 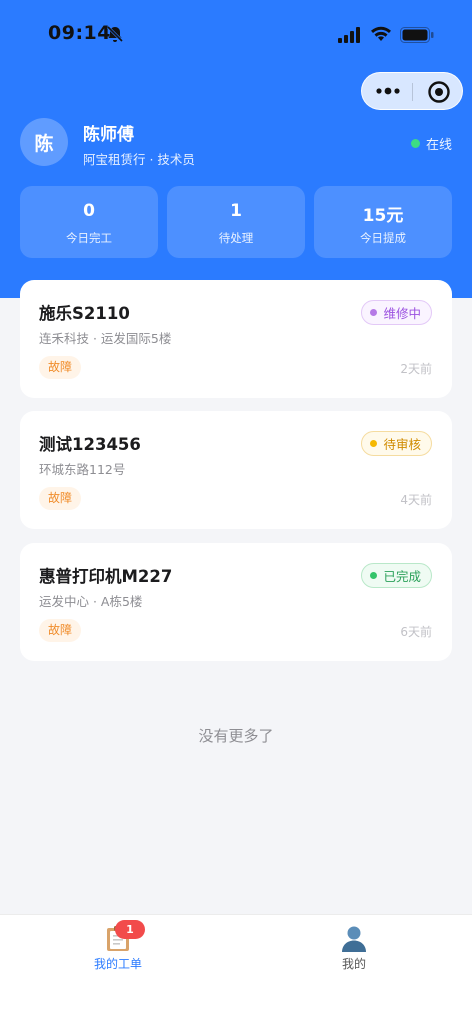 What do you see at coordinates (91, 601) in the screenshot?
I see `order-address: 运发中心 · A栋5楼` at bounding box center [91, 601].